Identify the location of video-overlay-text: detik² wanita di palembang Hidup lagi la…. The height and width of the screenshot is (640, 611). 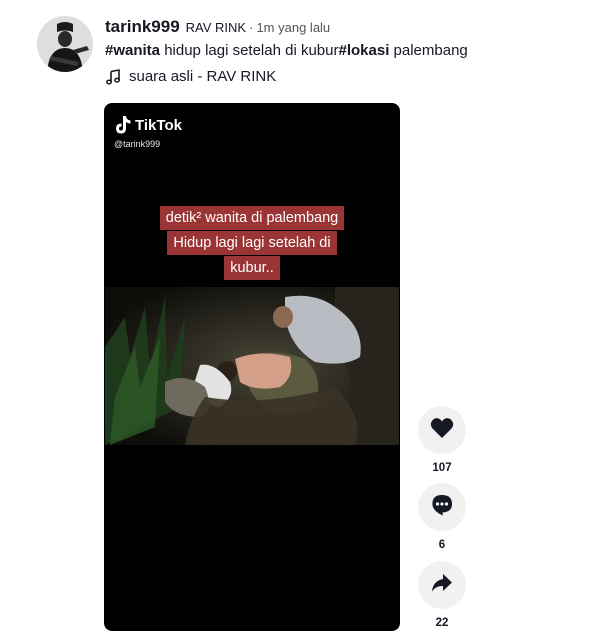
(252, 243).